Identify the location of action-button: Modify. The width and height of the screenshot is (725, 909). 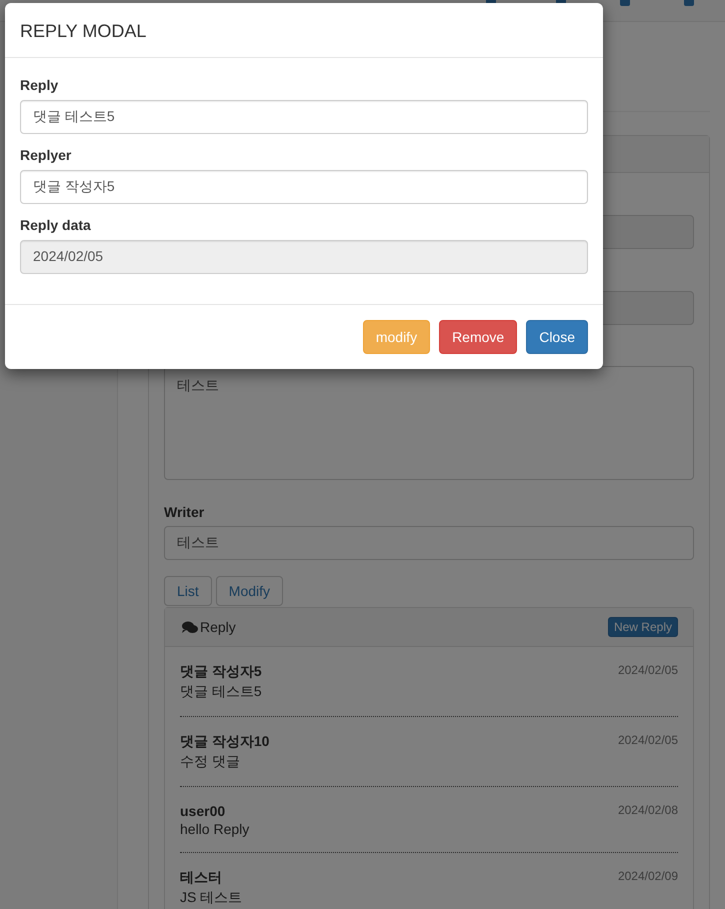
(250, 591).